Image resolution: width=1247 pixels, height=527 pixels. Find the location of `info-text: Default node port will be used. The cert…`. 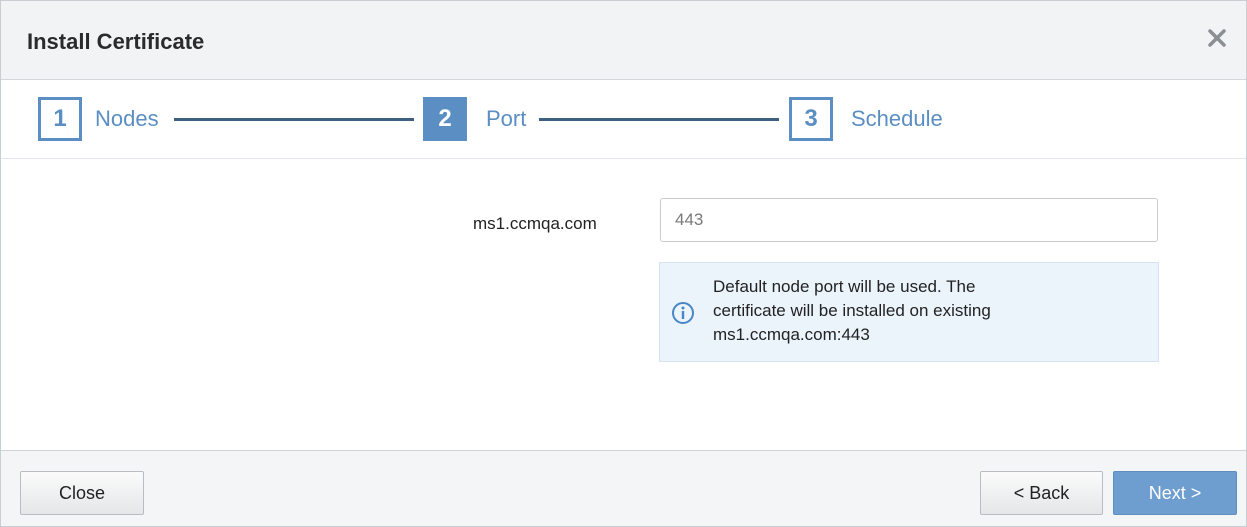

info-text: Default node port will be used. The cert… is located at coordinates (928, 311).